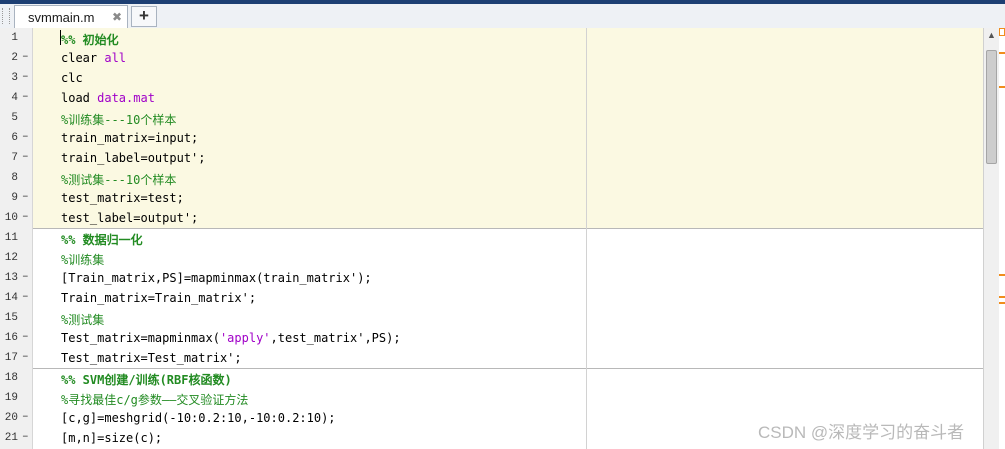  What do you see at coordinates (491, 178) in the screenshot?
I see `code-line: 8 %测试集---10个样本` at bounding box center [491, 178].